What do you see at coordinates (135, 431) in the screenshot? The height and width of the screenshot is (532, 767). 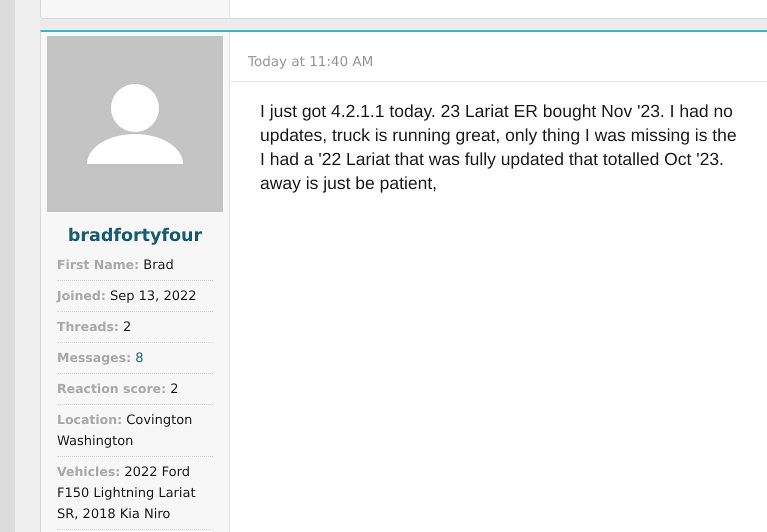 I see `profile-field: Location: Covington Washington` at bounding box center [135, 431].